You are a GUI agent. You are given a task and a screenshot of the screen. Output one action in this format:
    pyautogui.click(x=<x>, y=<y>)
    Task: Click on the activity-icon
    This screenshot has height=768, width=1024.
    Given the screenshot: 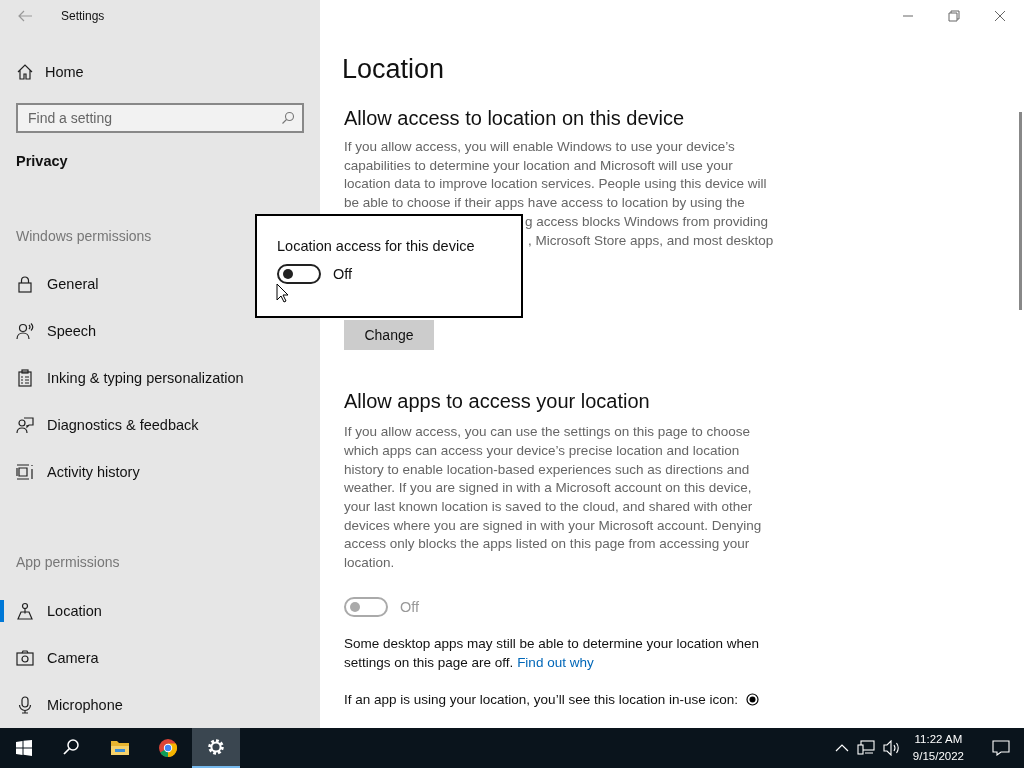 What is the action you would take?
    pyautogui.click(x=25, y=471)
    